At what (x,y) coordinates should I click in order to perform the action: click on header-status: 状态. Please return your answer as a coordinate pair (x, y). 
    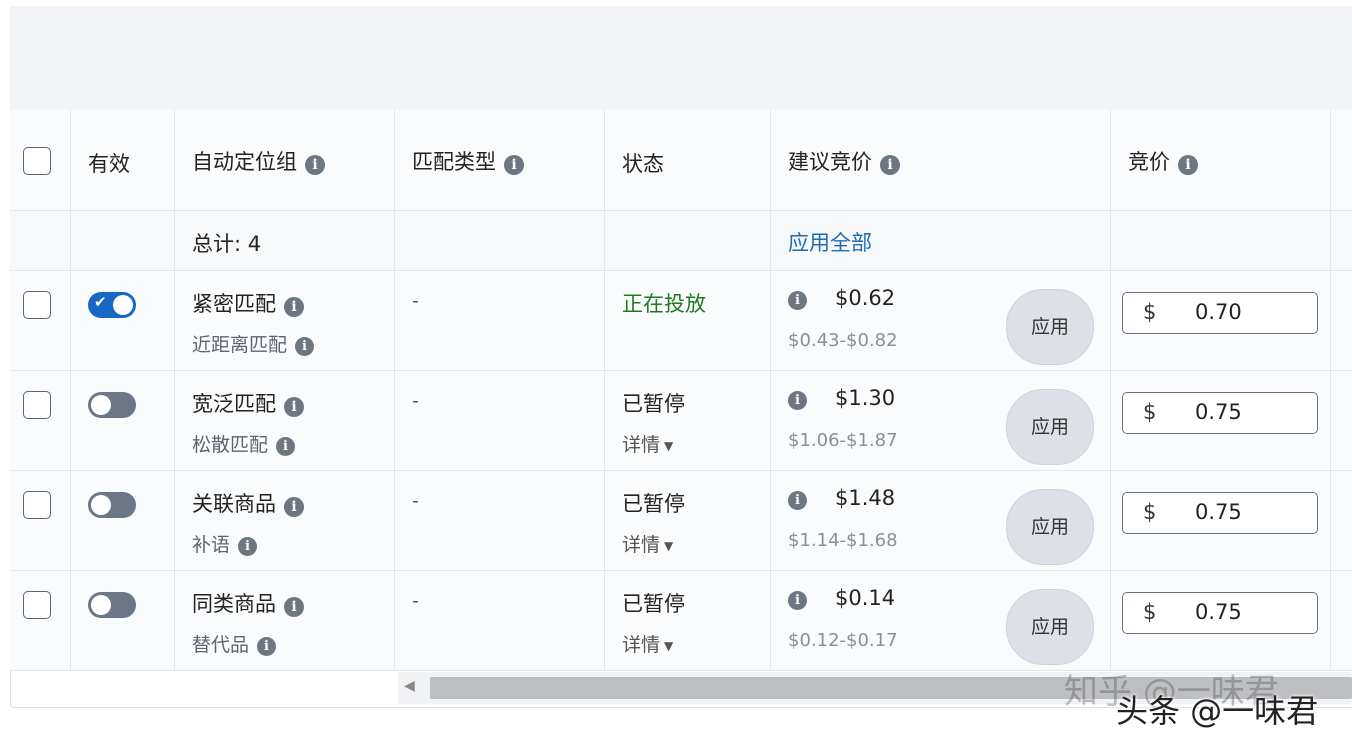
    Looking at the image, I should click on (643, 164).